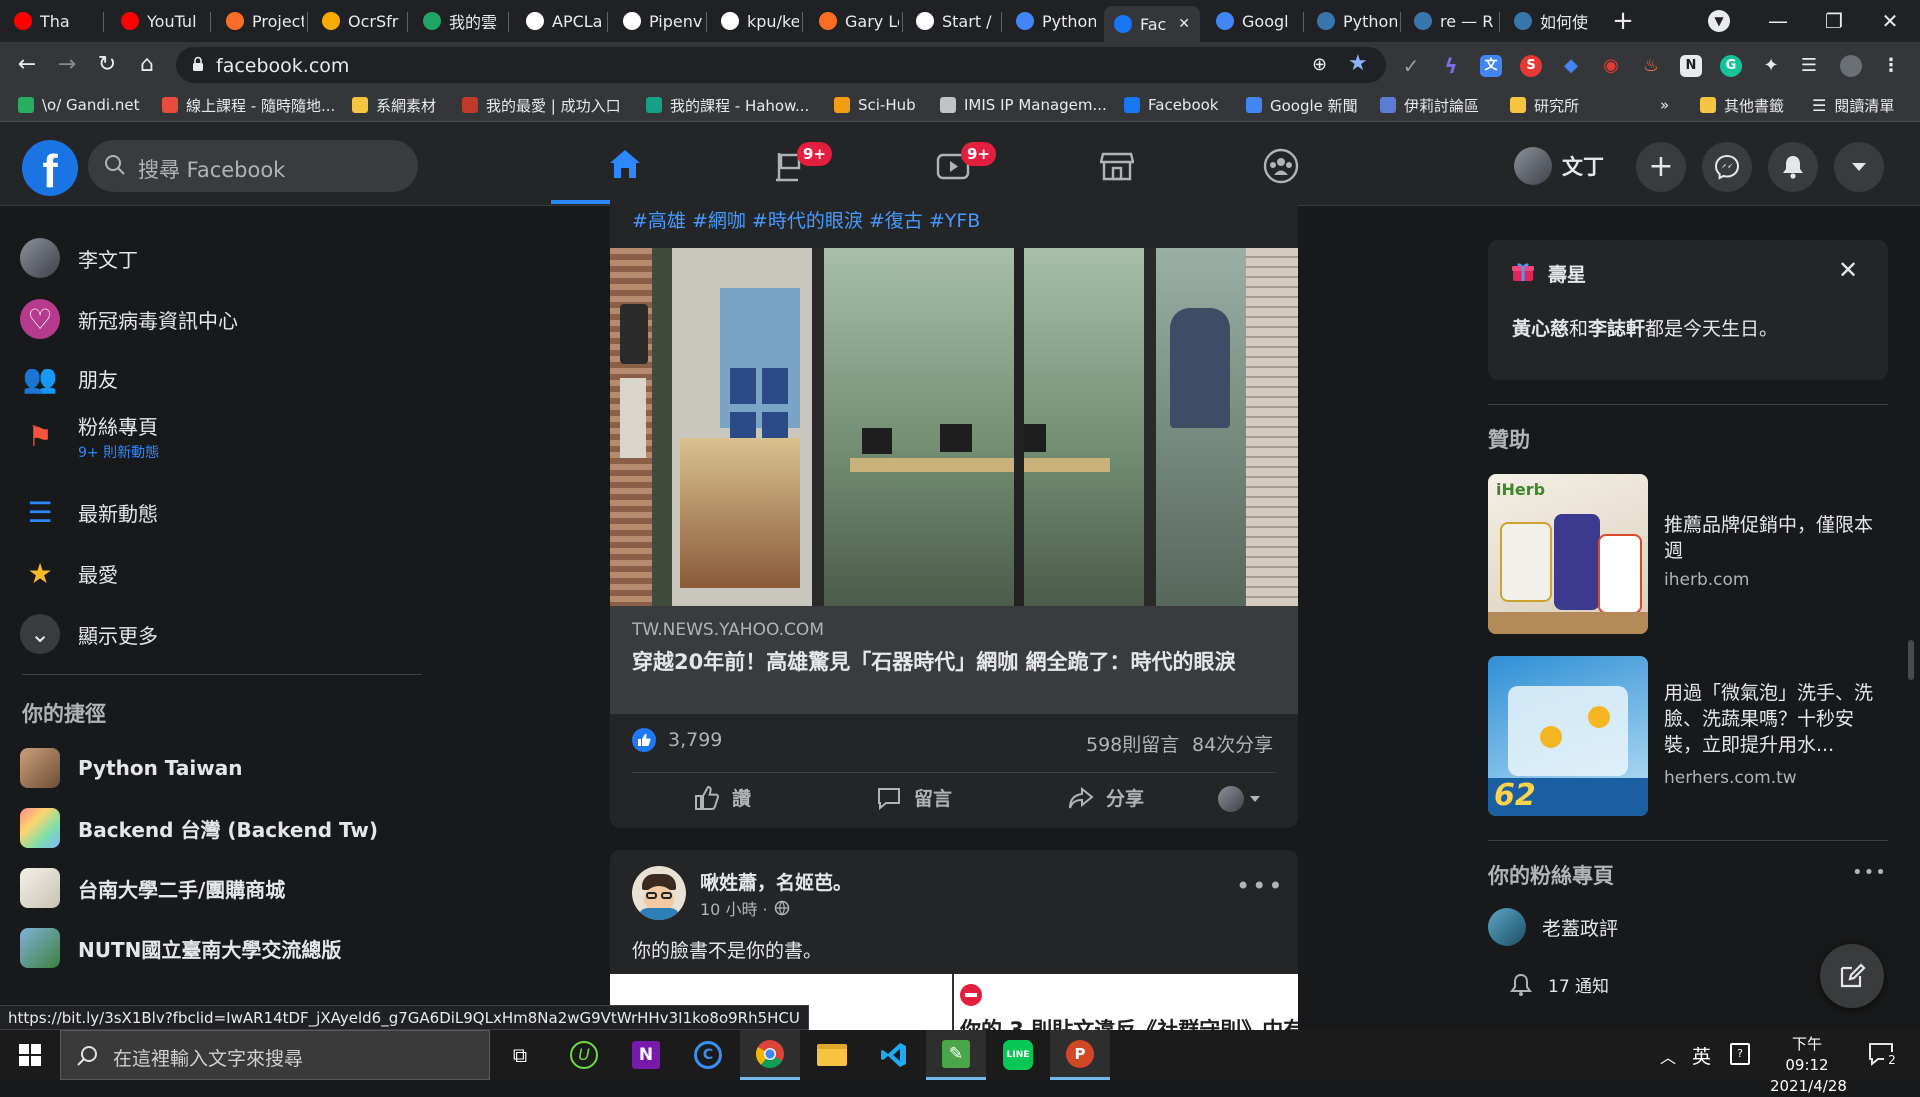 The image size is (1920, 1097). What do you see at coordinates (275, 1055) in the screenshot?
I see `taskbar-search-input: 在這裡輸入文字來搜尋` at bounding box center [275, 1055].